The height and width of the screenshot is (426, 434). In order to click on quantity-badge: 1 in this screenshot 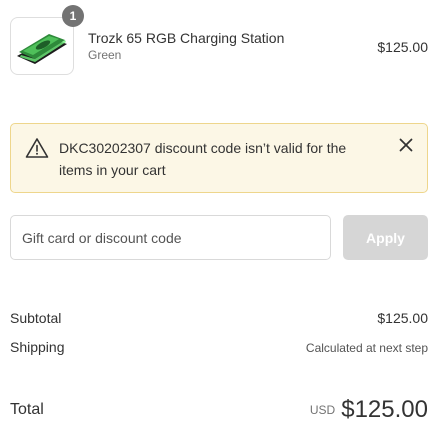, I will do `click(73, 16)`.